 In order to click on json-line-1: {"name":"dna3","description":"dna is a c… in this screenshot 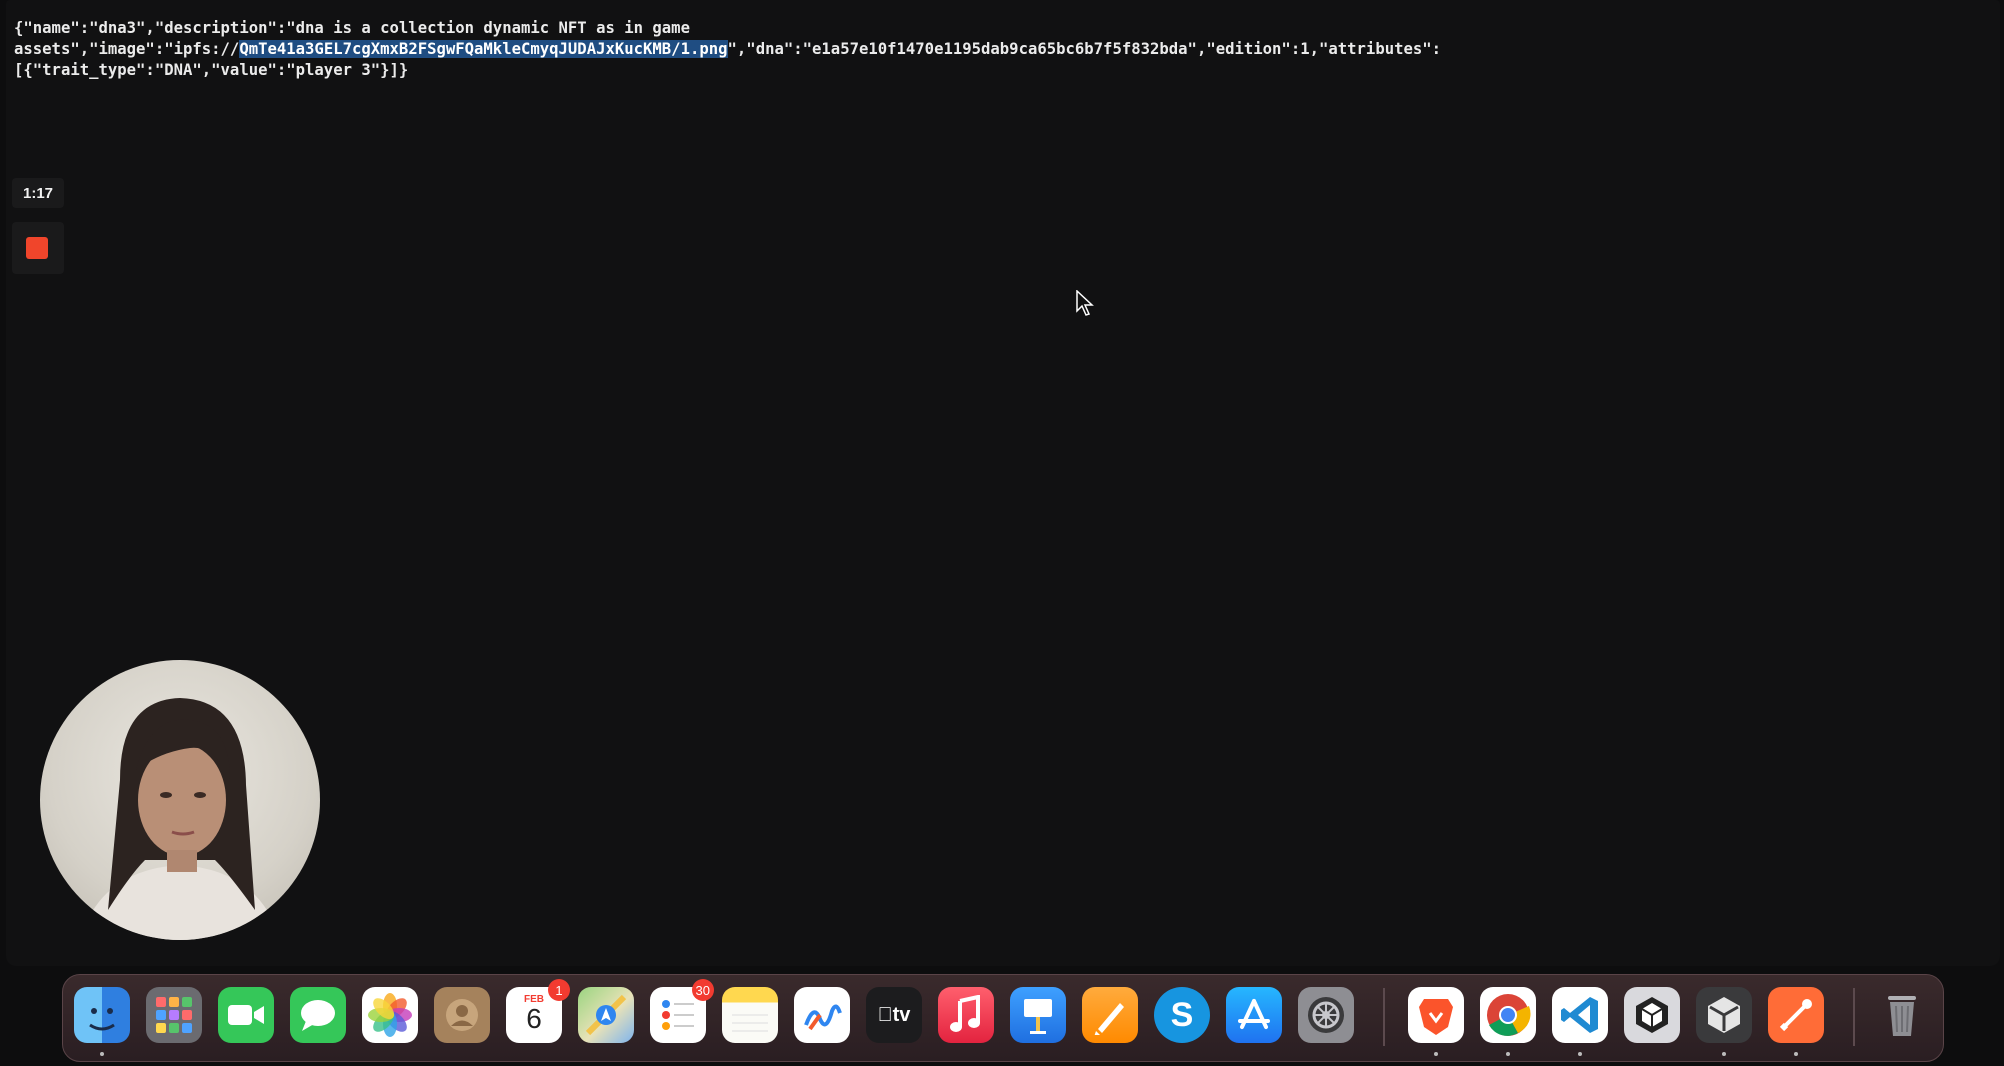, I will do `click(352, 28)`.